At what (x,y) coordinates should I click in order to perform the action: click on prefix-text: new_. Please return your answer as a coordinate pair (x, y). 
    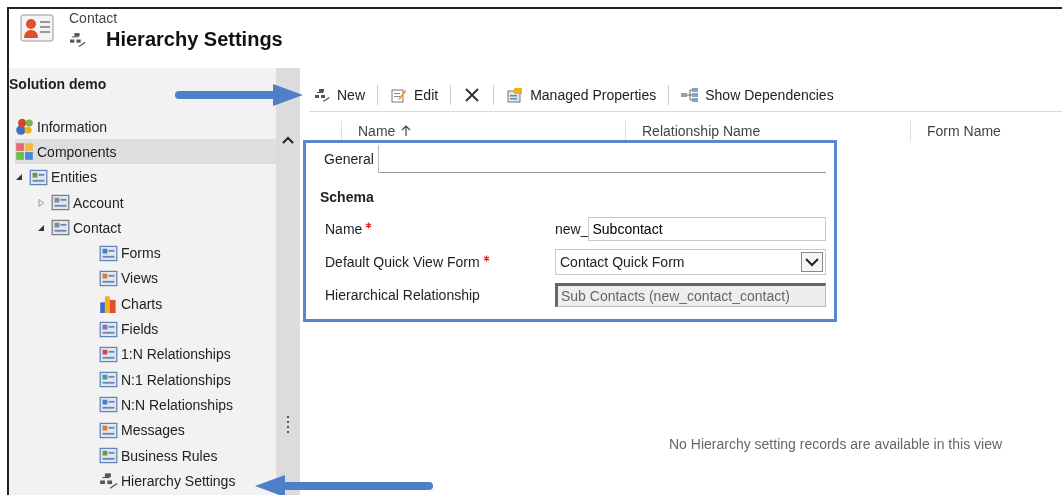
    Looking at the image, I should click on (572, 229).